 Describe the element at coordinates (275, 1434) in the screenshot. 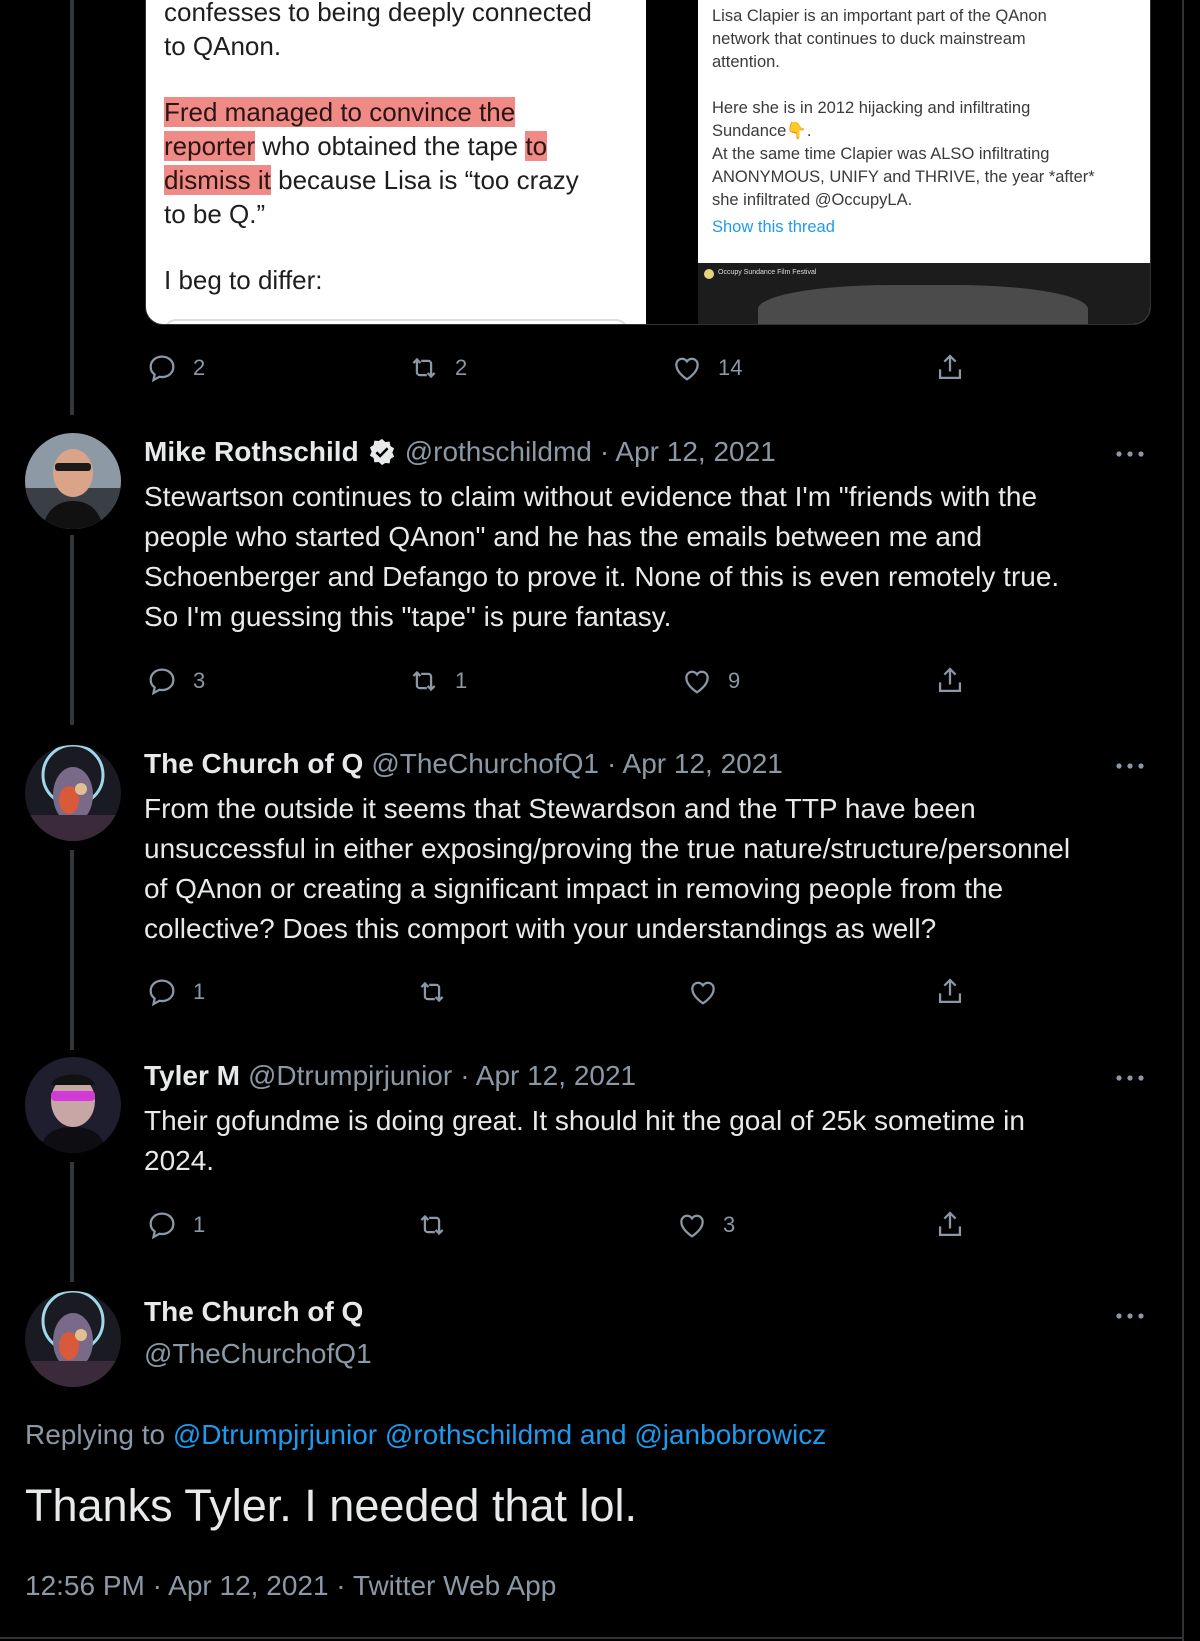

I see `mention-link: @Dtrumpjrjunior` at that location.